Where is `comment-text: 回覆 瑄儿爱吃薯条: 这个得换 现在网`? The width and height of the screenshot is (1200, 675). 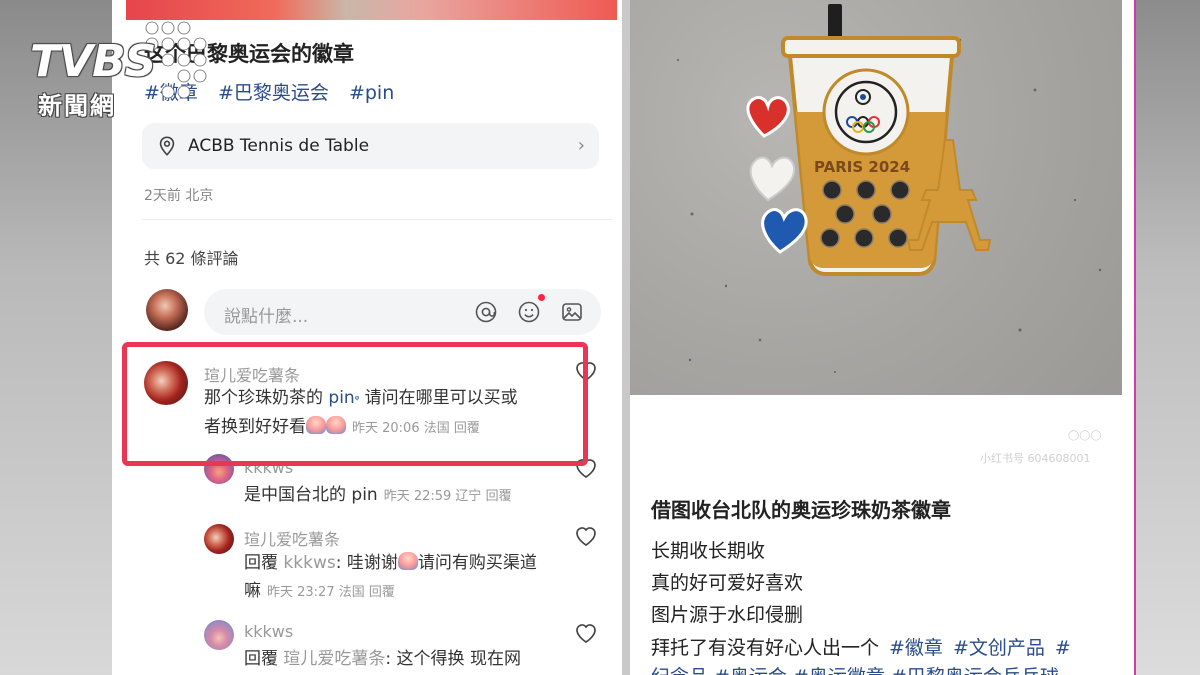 comment-text: 回覆 瑄儿爱吃薯条: 这个得换 现在网 is located at coordinates (382, 659).